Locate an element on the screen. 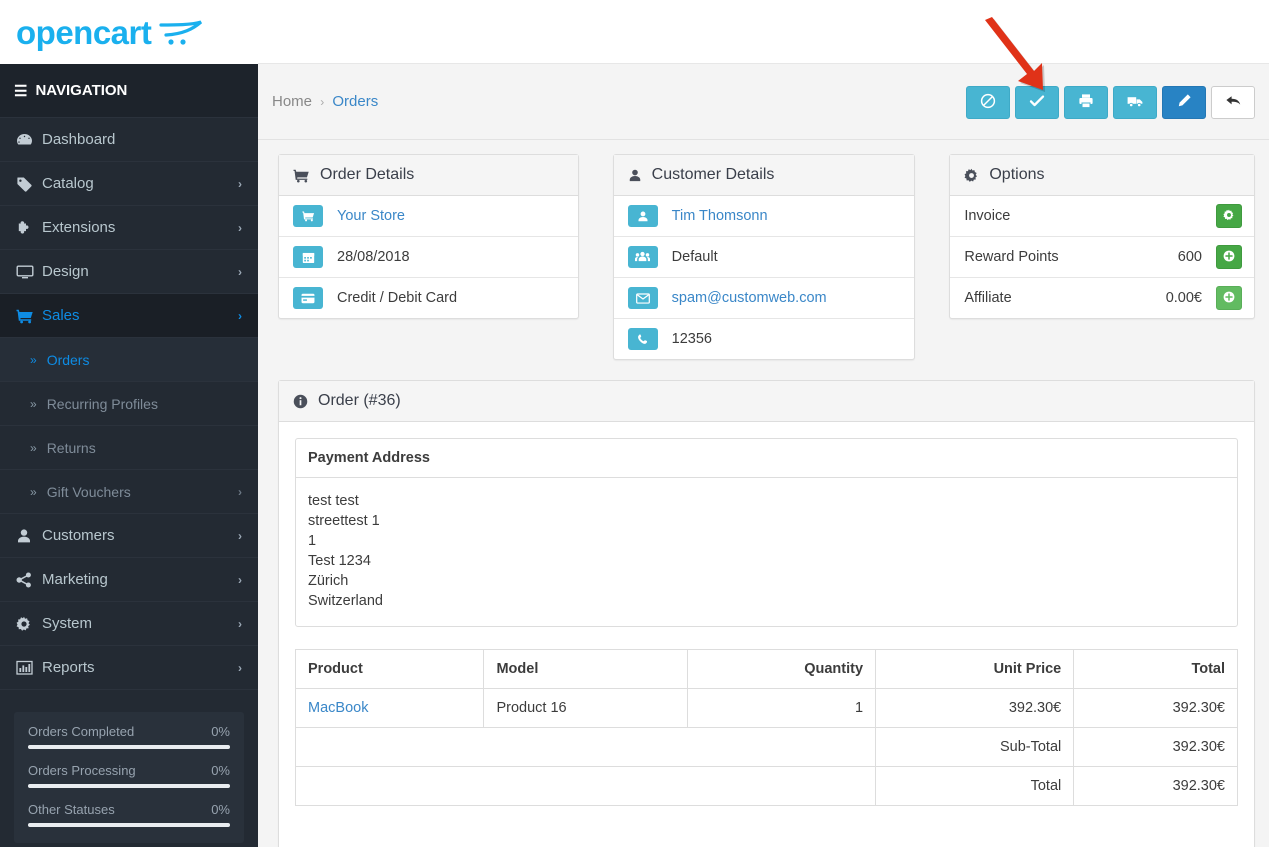 This screenshot has height=847, width=1269. credit-card-icon is located at coordinates (308, 298).